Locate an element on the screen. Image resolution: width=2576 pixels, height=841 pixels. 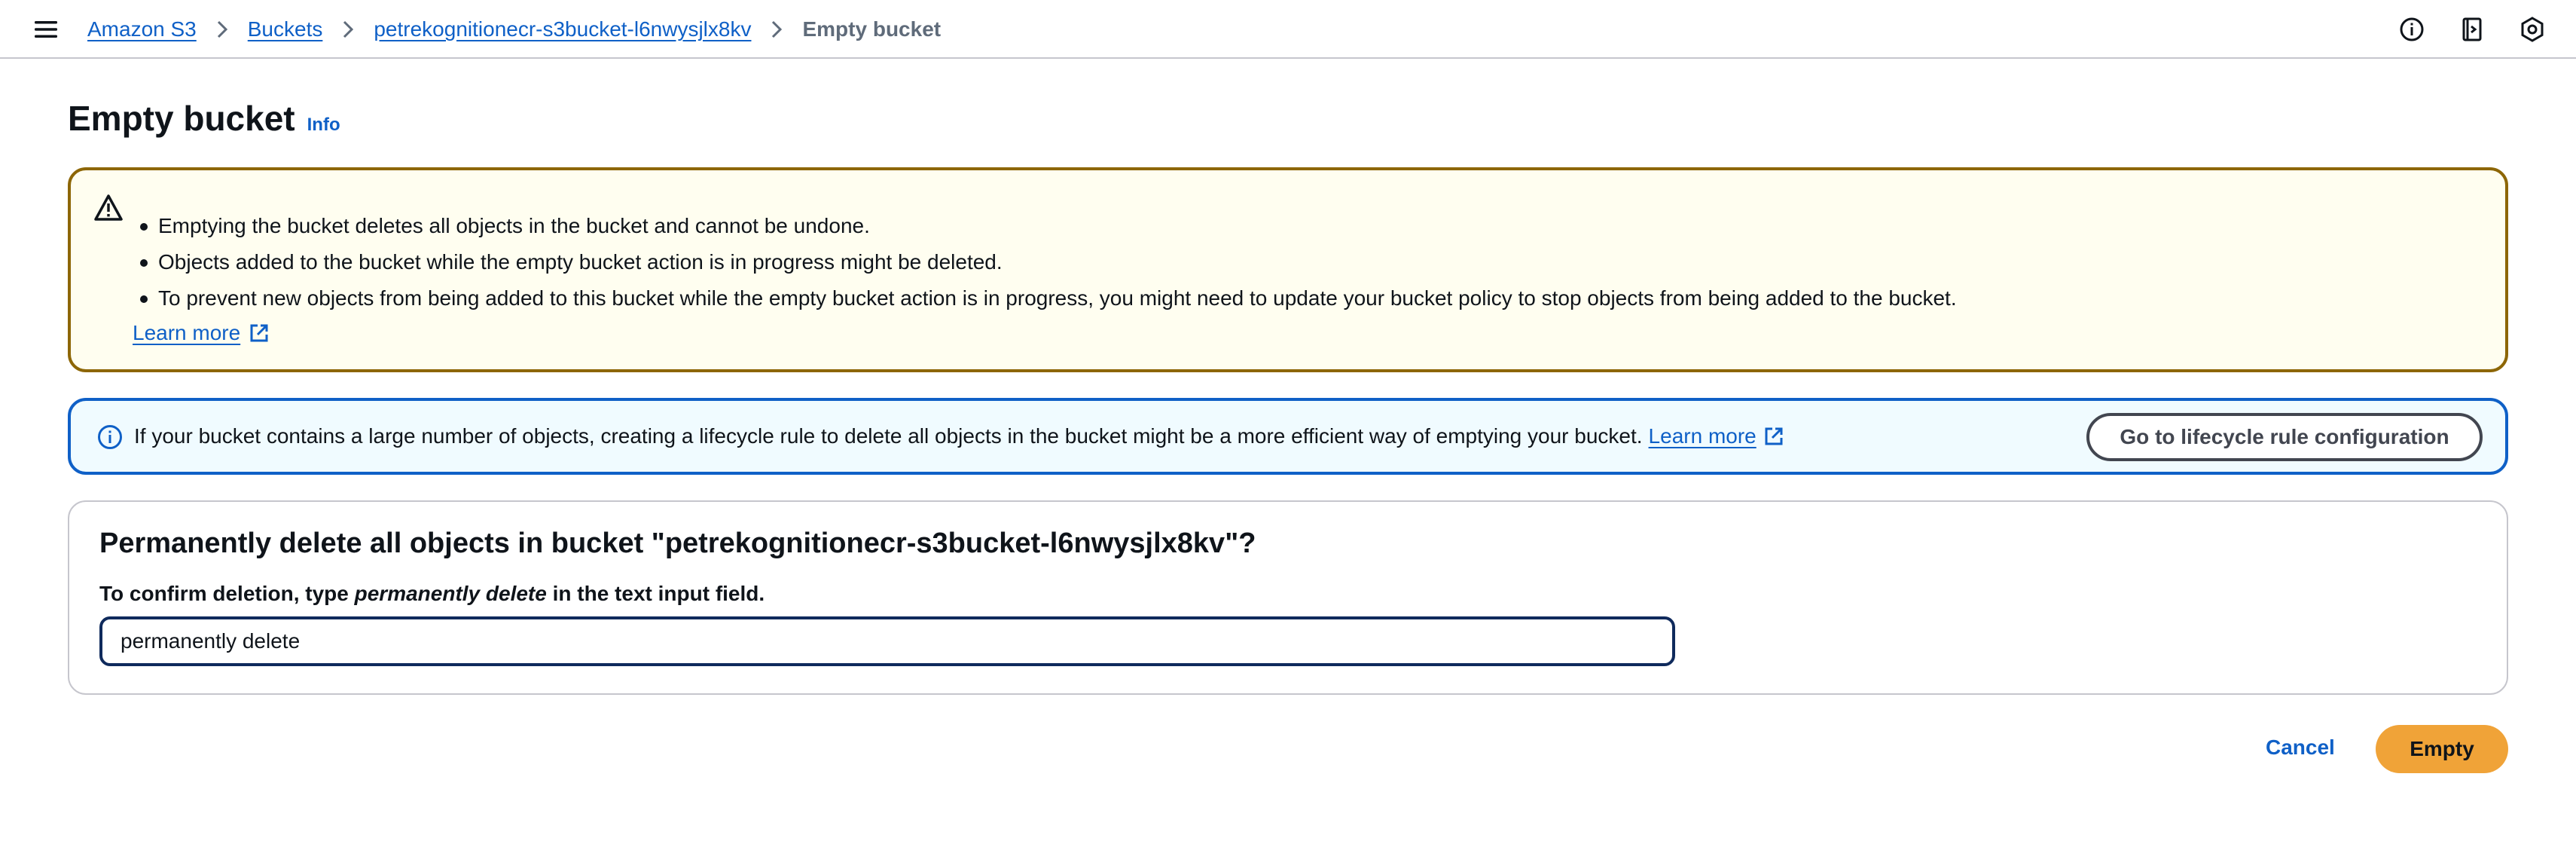
notifications-panel-icon is located at coordinates (2472, 30).